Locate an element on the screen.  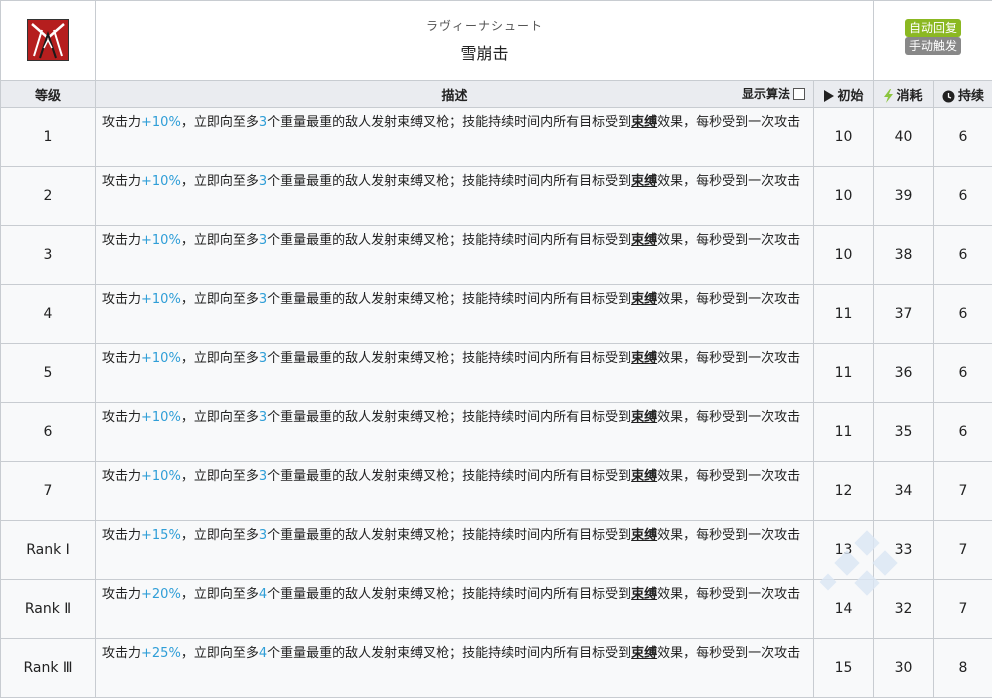
column-header-row: 等级 描述 显示算法 初始 消耗 持续 is located at coordinates (496, 94).